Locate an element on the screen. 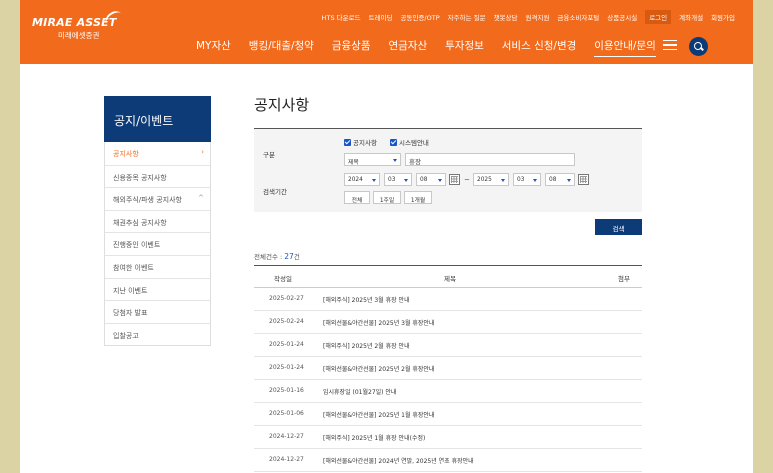  row-title: 임시휴장일 (01월27일) 안내 is located at coordinates (359, 391).